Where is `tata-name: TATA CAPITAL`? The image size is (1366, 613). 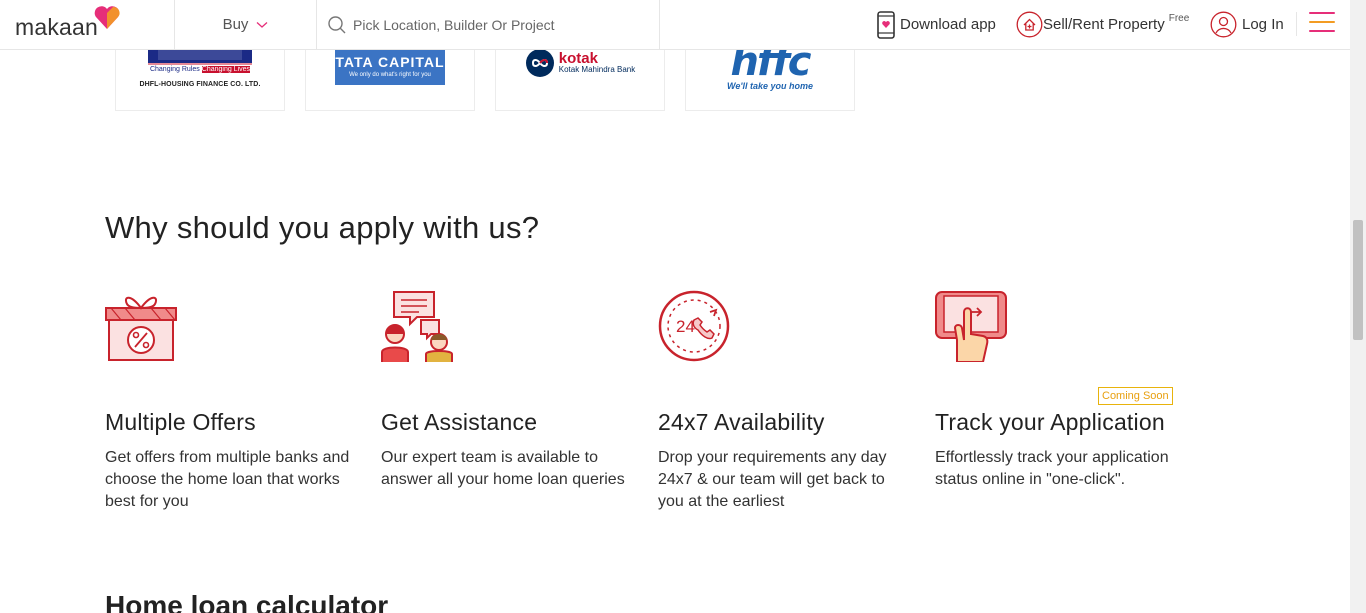 tata-name: TATA CAPITAL is located at coordinates (390, 61).